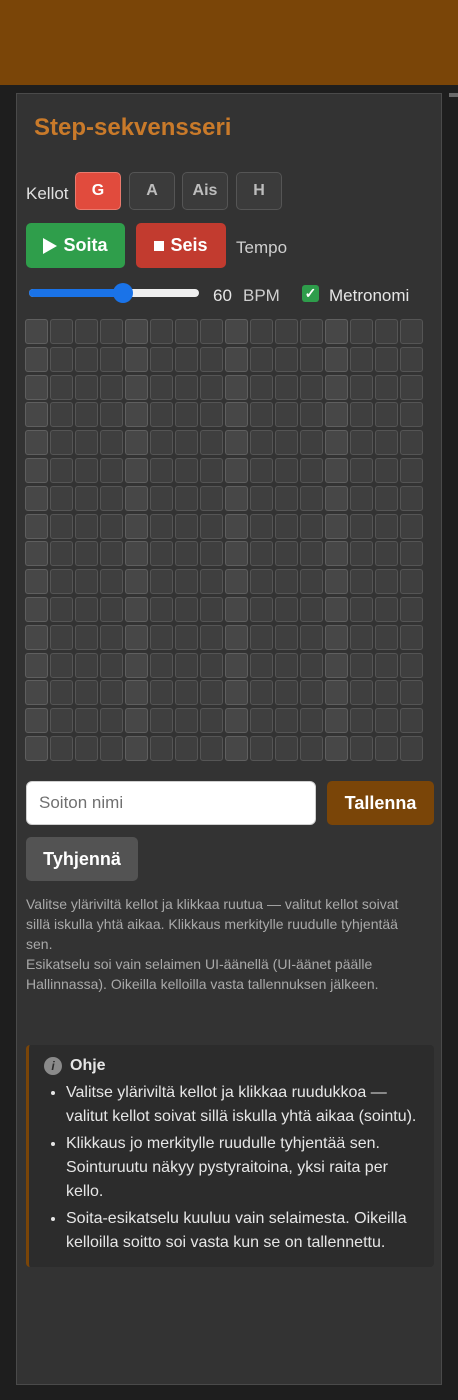 The width and height of the screenshot is (458, 1400). What do you see at coordinates (98, 191) in the screenshot?
I see `bell-button-g: G` at bounding box center [98, 191].